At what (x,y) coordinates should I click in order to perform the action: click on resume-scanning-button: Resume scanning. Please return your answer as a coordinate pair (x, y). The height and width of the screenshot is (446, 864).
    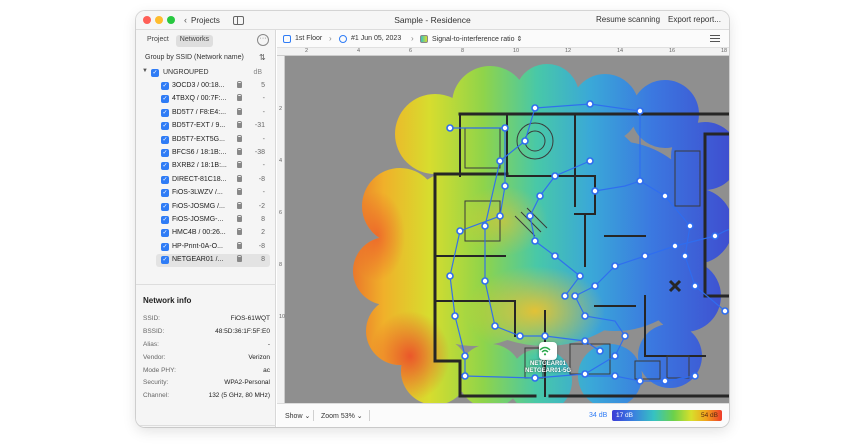
    Looking at the image, I should click on (628, 19).